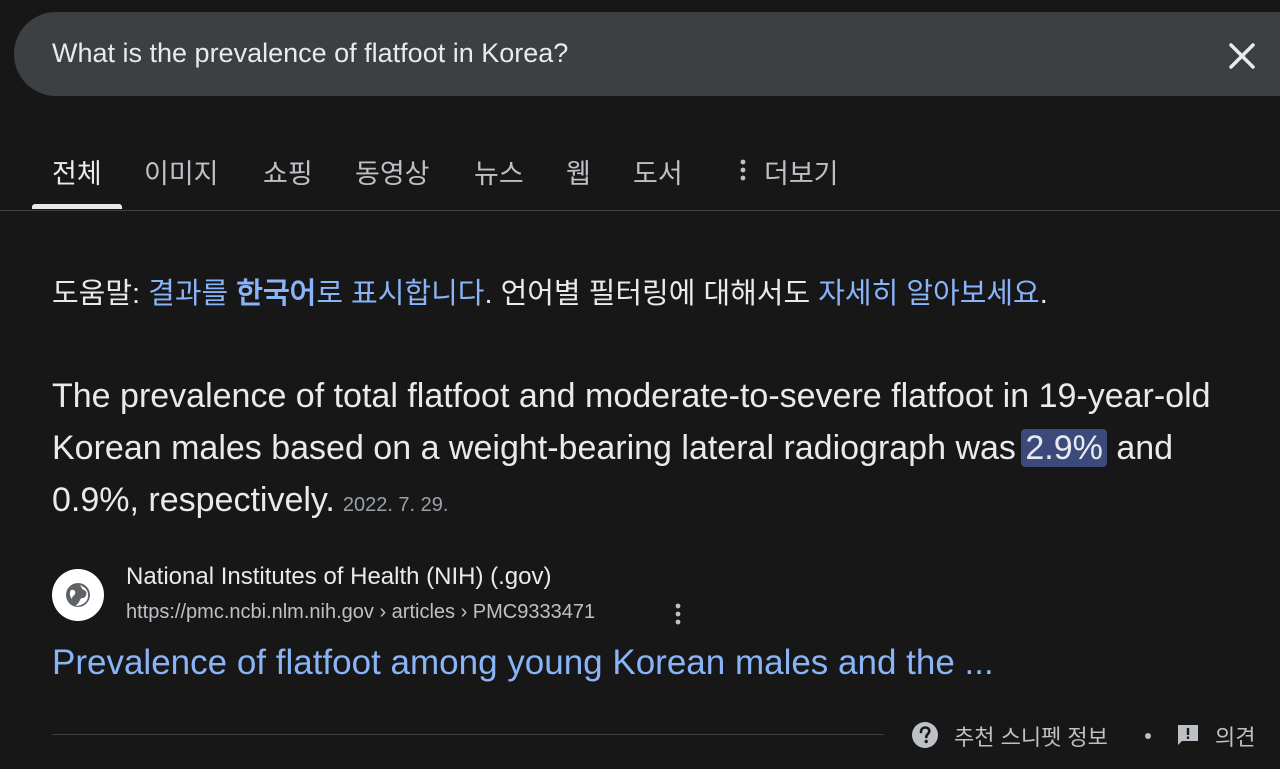 This screenshot has width=1280, height=769. I want to click on more-vert-icon, so click(743, 170).